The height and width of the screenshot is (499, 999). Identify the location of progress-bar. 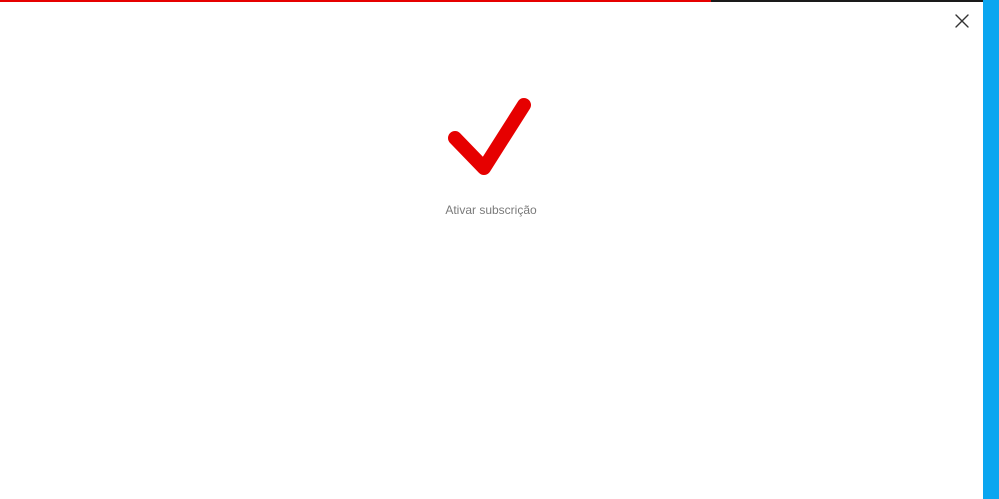
(491, 1).